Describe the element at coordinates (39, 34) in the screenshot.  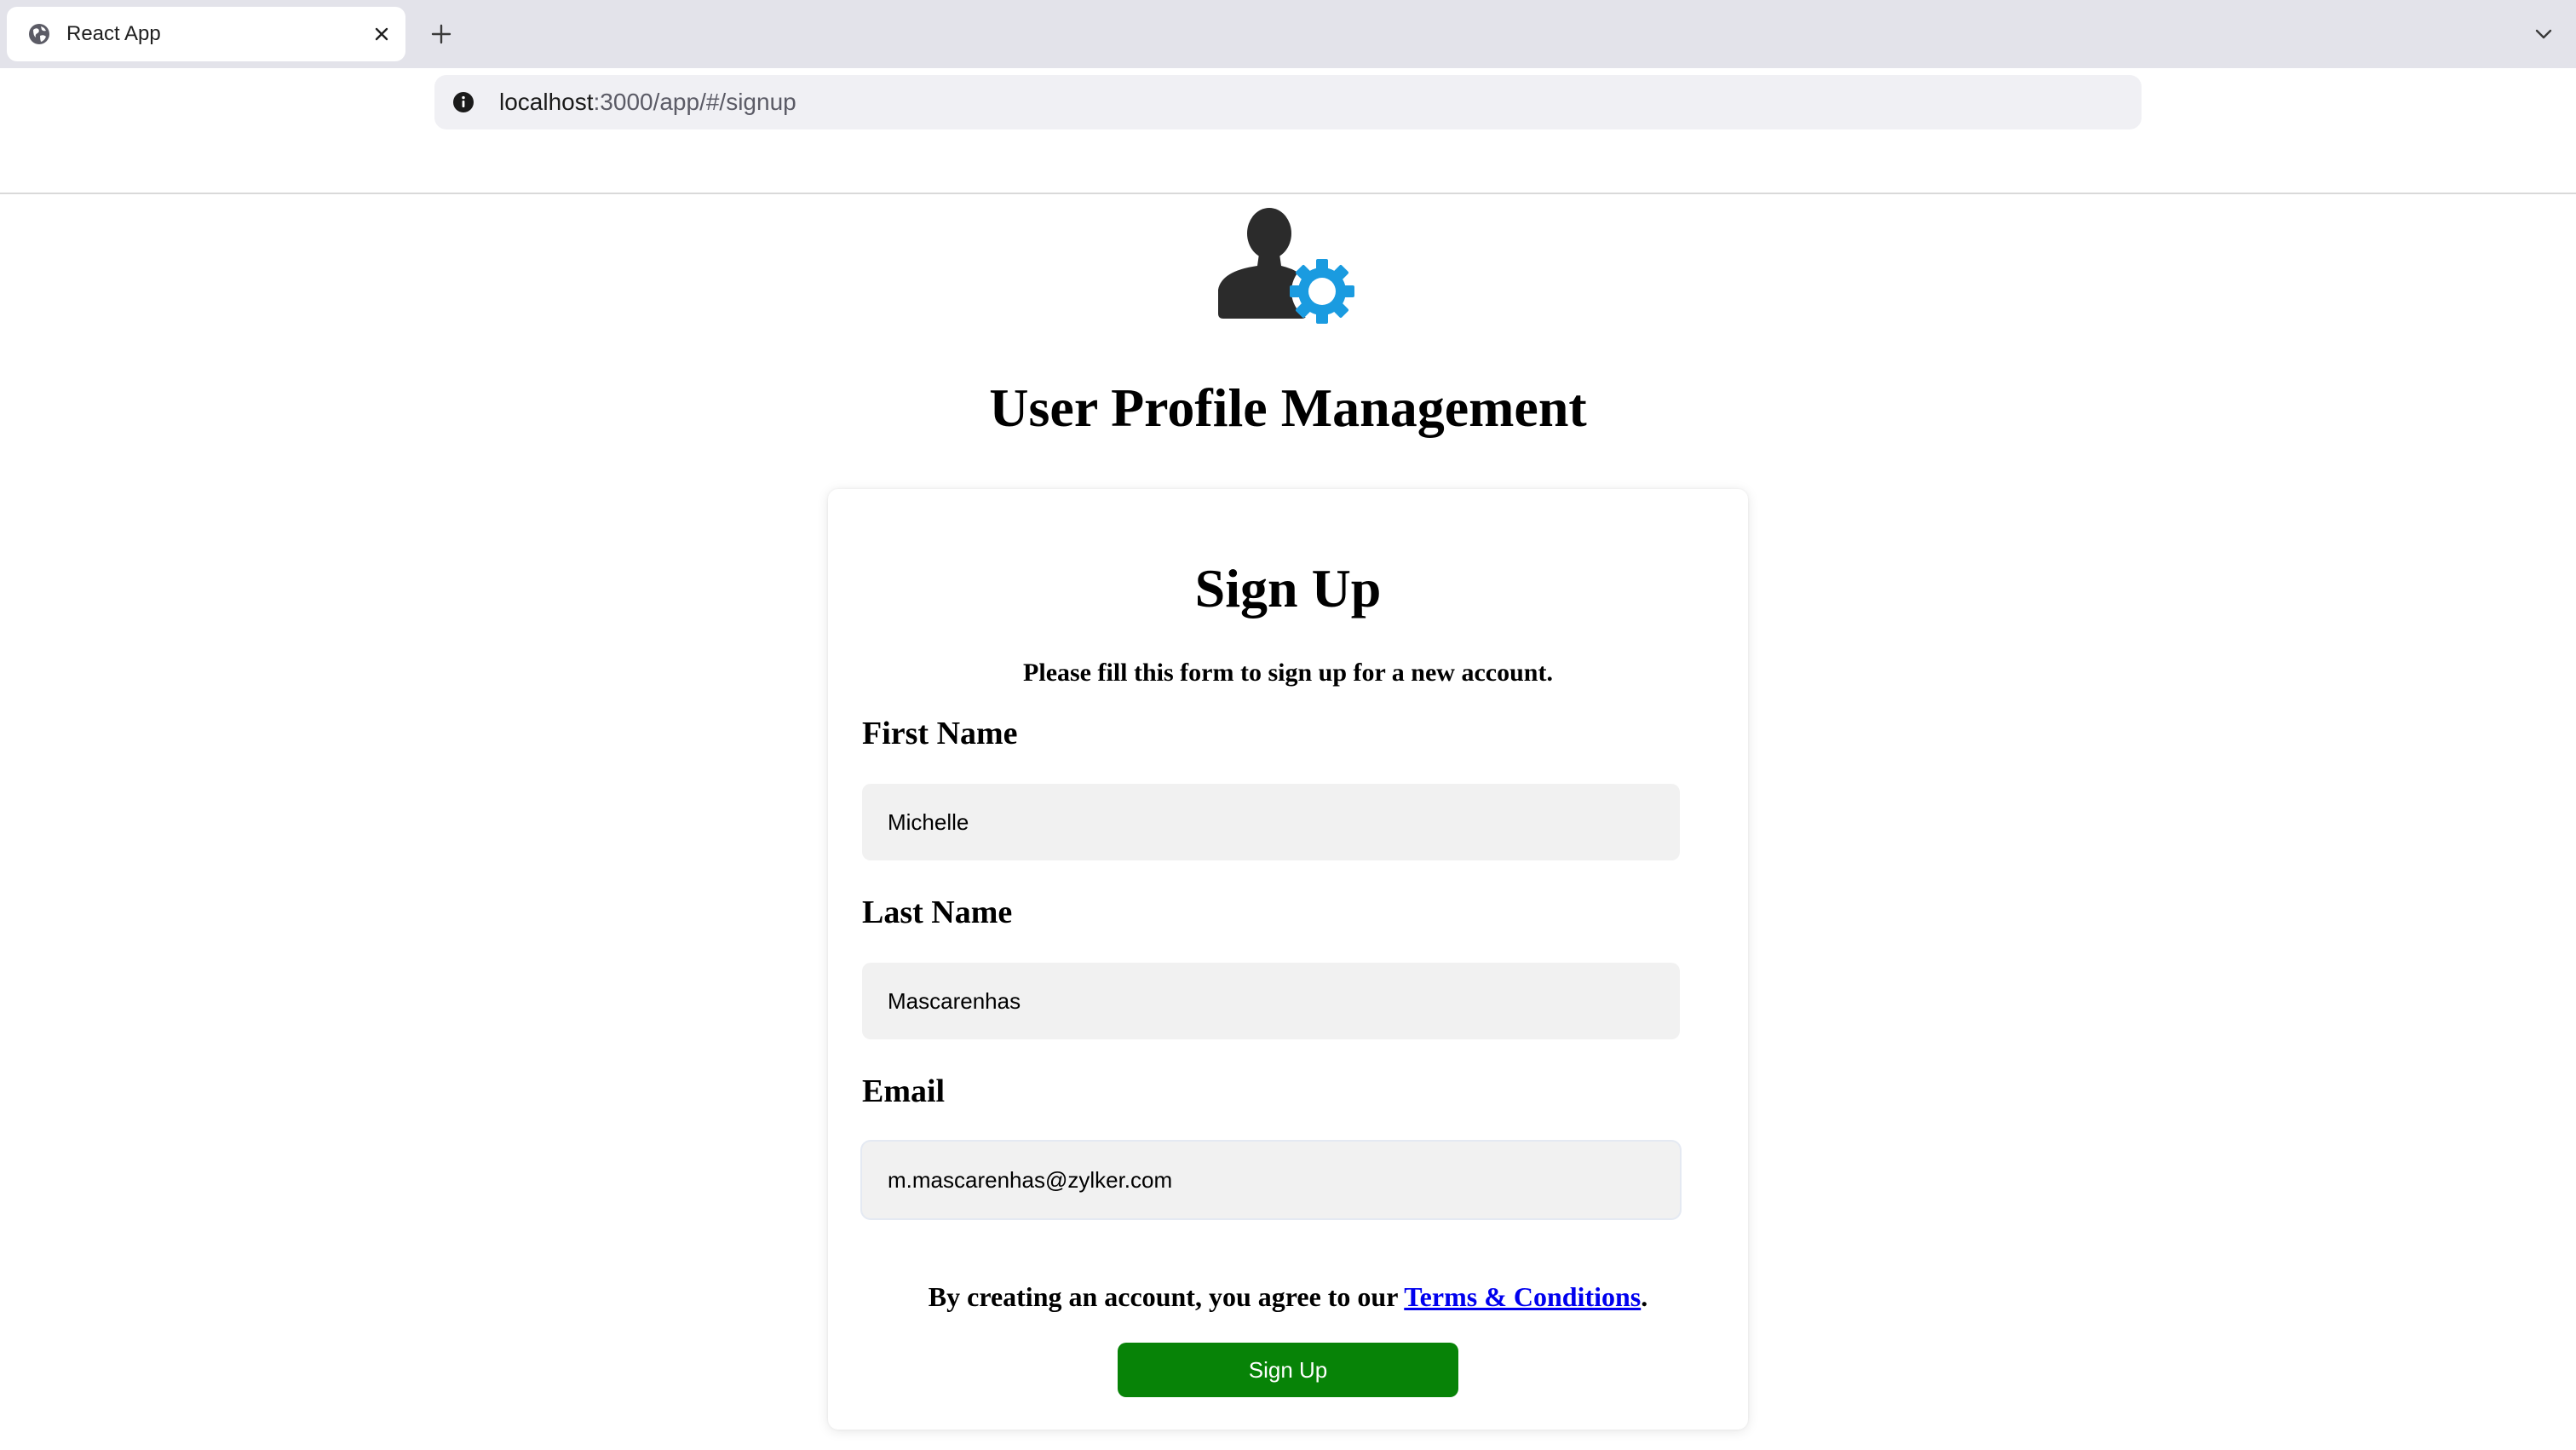
I see `globe-icon` at that location.